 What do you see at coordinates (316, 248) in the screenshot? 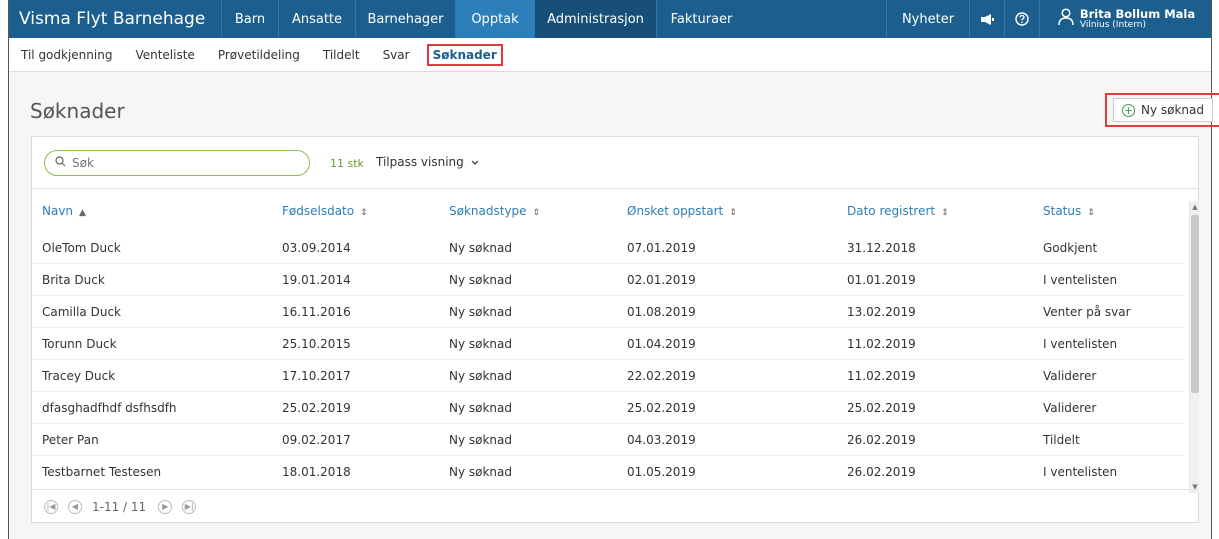
I see `cell-birthdate: 03.09.2014` at bounding box center [316, 248].